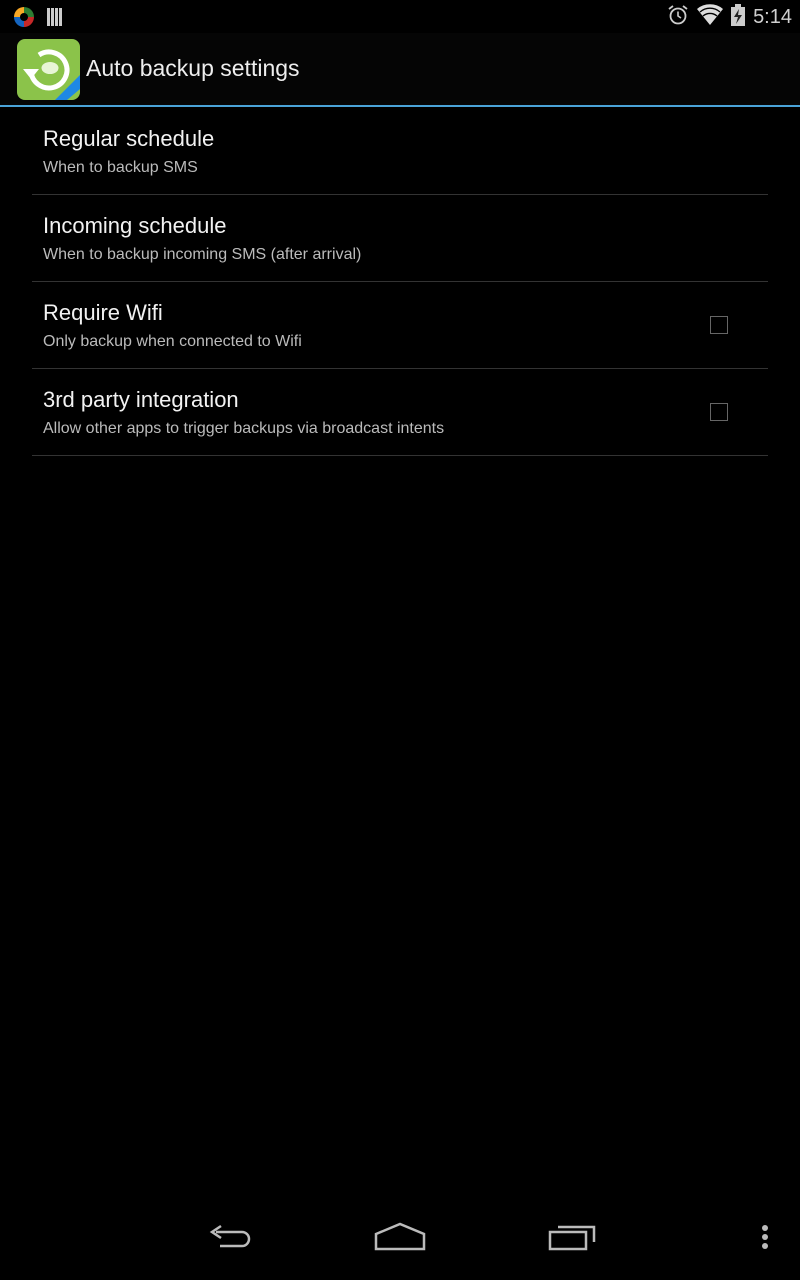 This screenshot has height=1280, width=800. Describe the element at coordinates (172, 341) in the screenshot. I see `setting-summary: Only backup when connected to Wifi` at that location.